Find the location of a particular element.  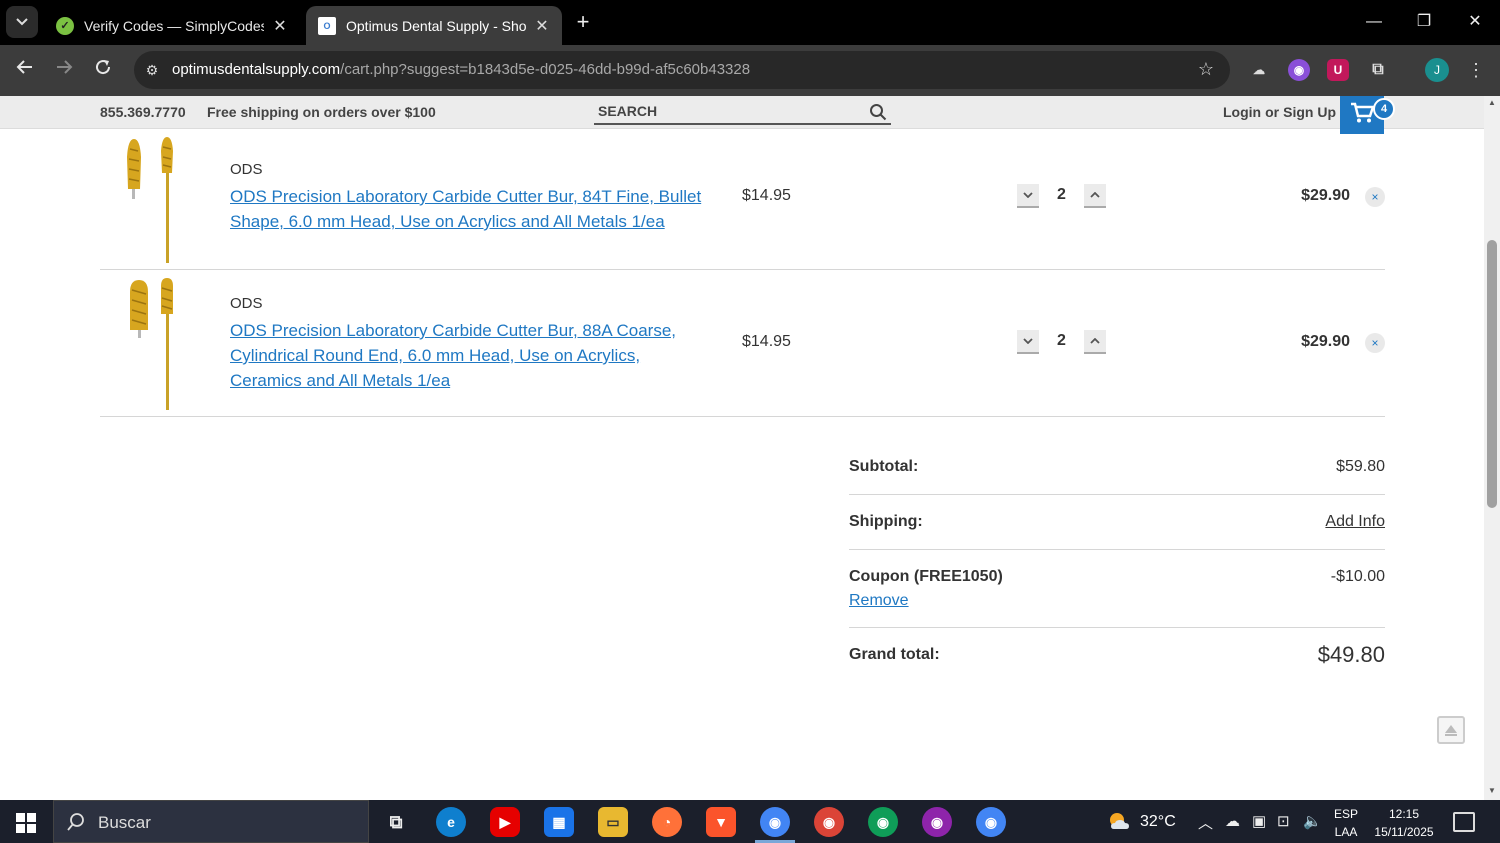

bookmark-star-icon: ☆ is located at coordinates (1206, 69).